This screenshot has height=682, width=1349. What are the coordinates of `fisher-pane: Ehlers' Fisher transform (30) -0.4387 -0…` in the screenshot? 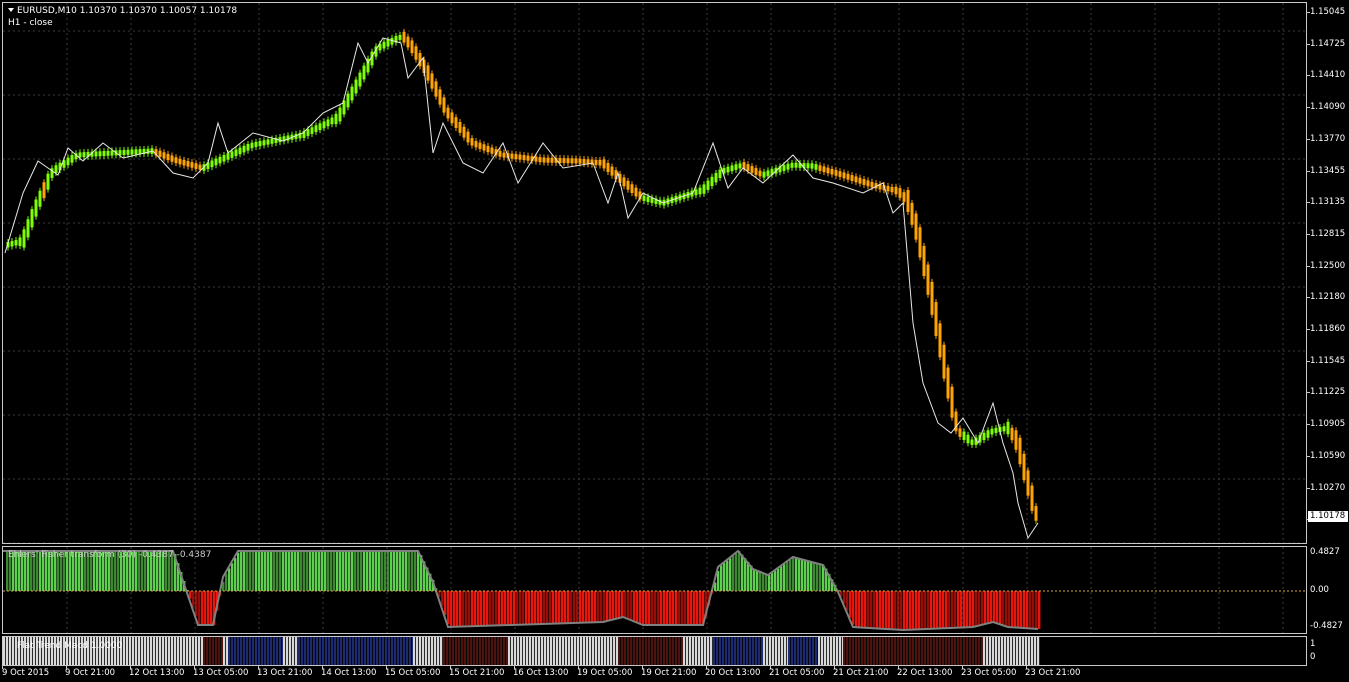 It's located at (654, 590).